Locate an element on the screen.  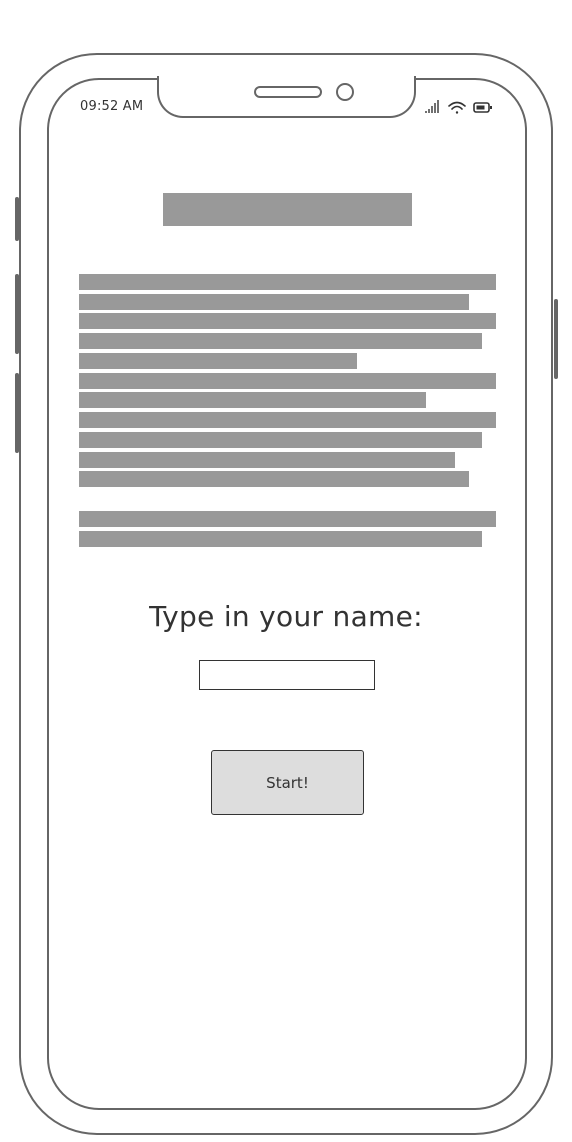
signal-icon is located at coordinates (432, 106).